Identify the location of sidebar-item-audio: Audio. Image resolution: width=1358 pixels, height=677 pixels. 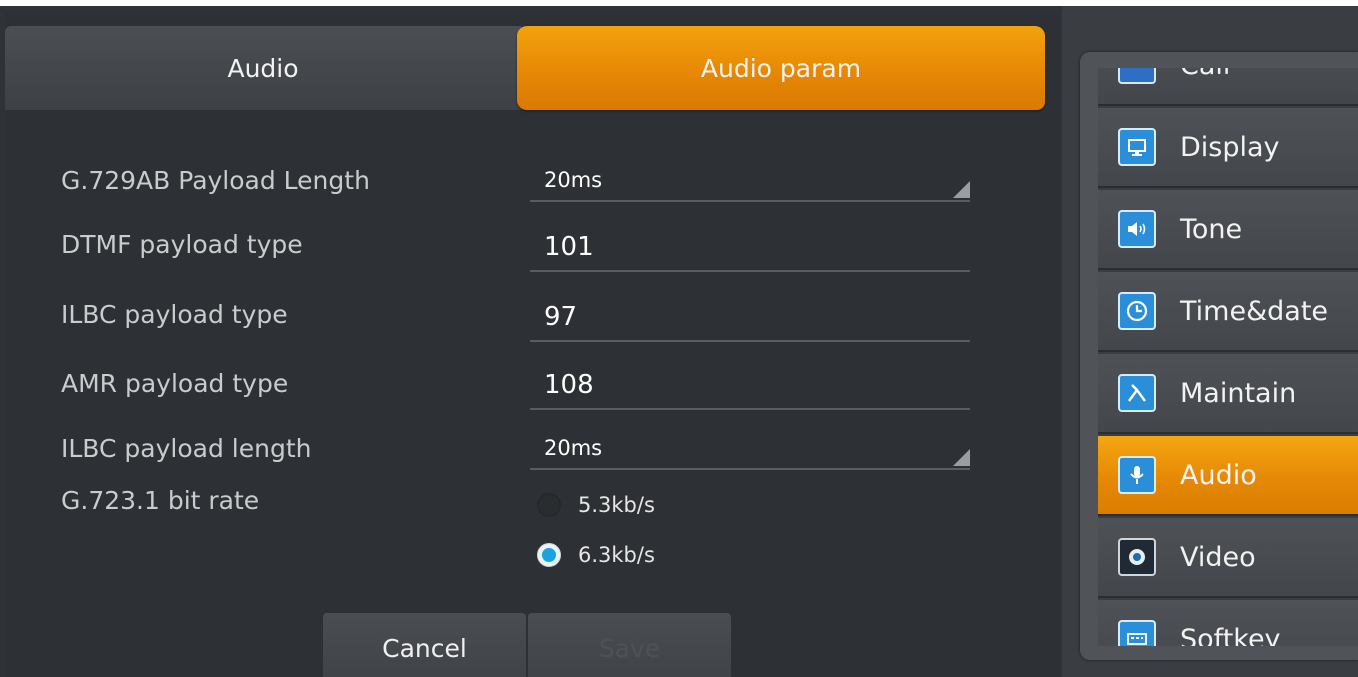
(1228, 476).